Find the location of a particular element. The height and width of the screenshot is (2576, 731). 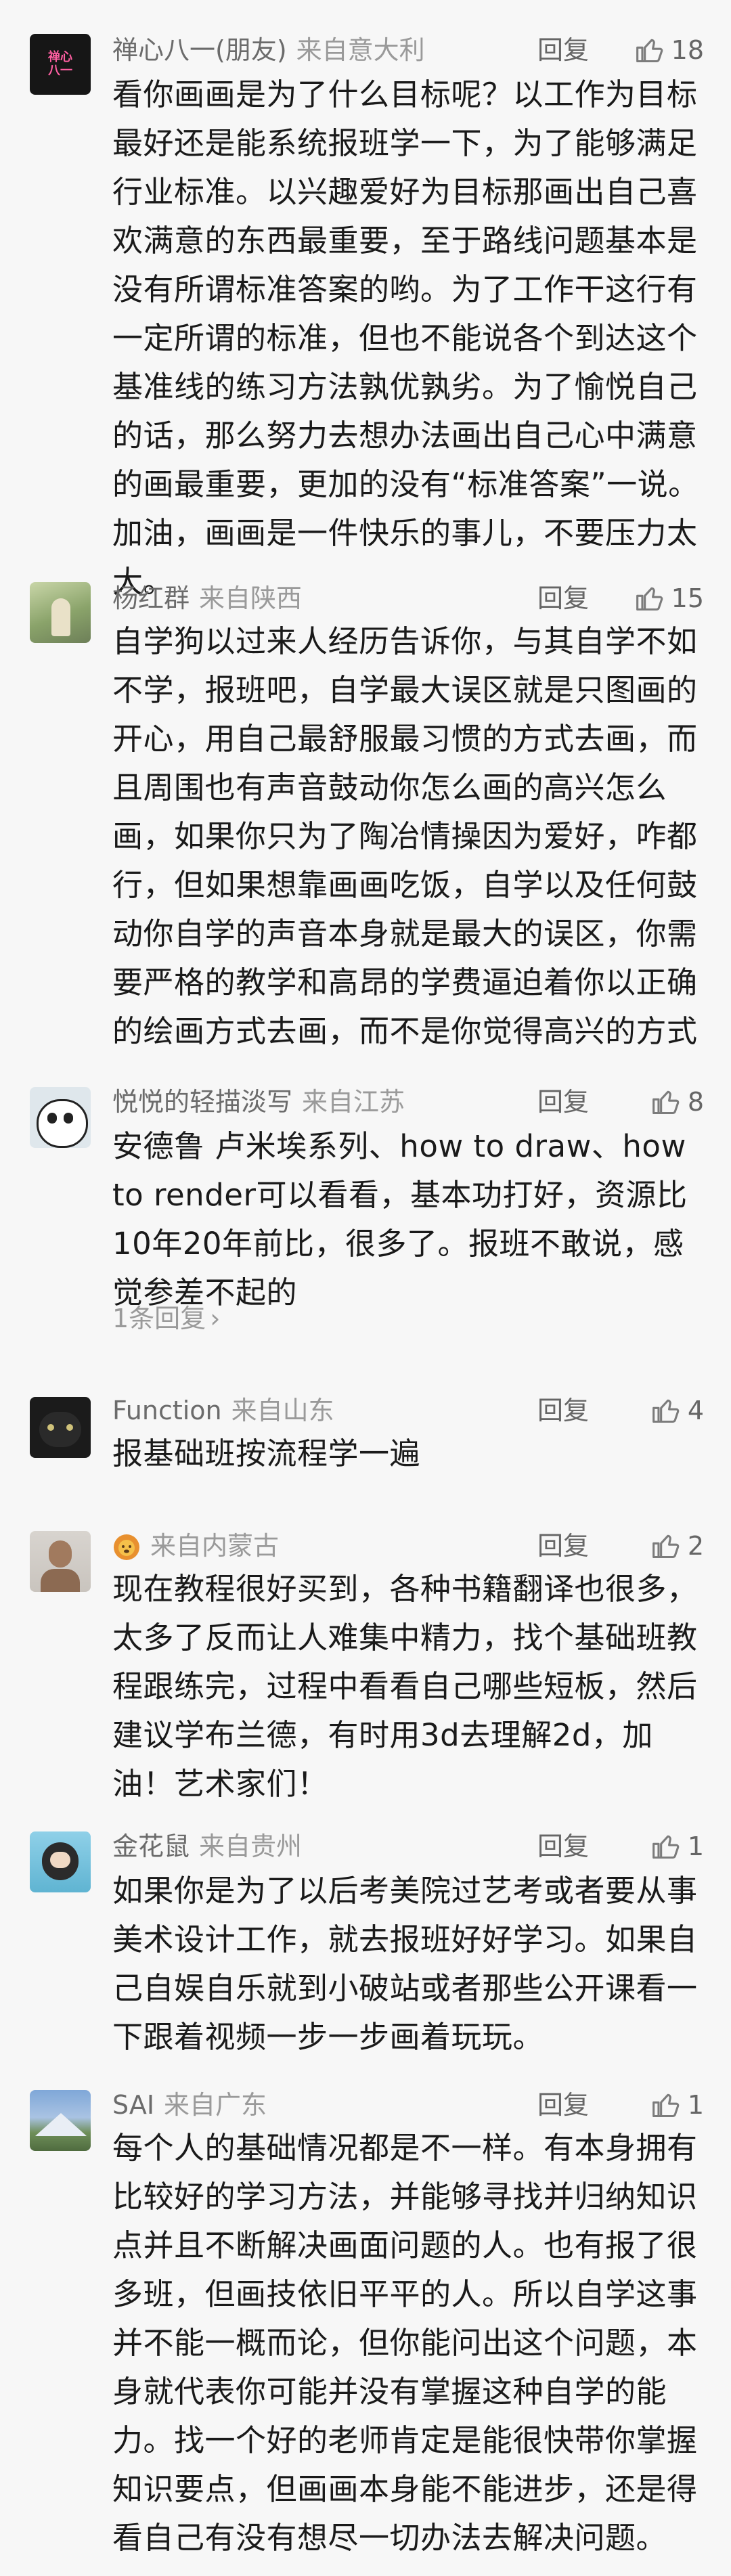

commenter-name: 禅心八一(朋友) is located at coordinates (199, 50).